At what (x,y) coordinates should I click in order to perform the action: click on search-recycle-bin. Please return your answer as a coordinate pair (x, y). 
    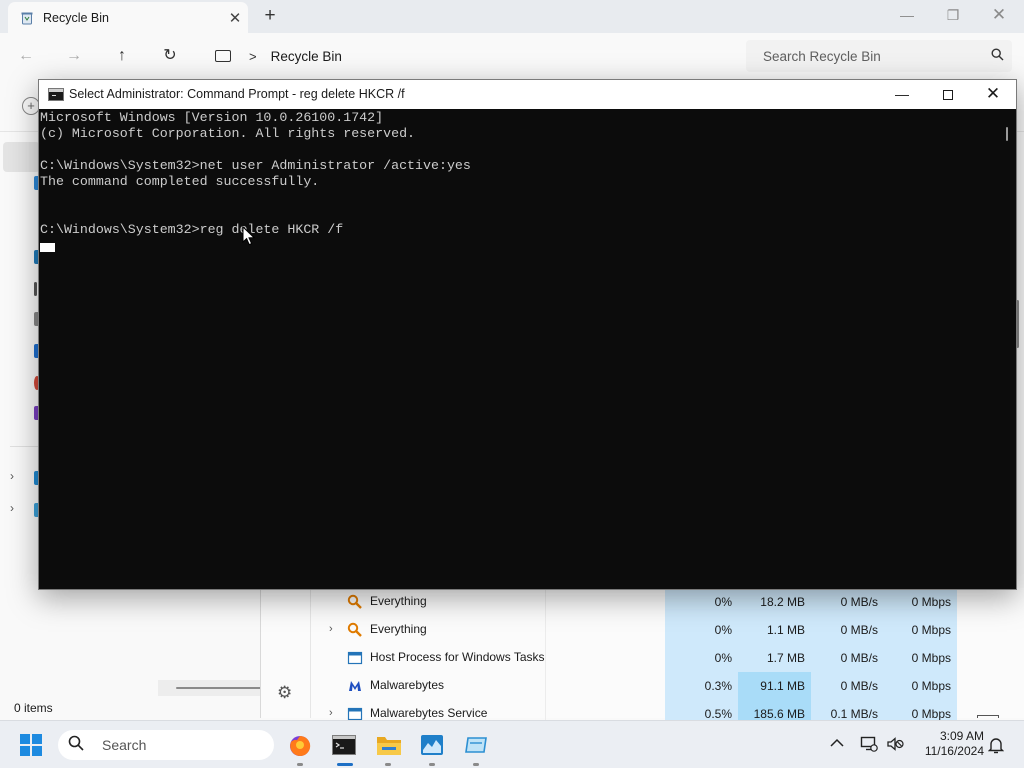
    Looking at the image, I should click on (879, 56).